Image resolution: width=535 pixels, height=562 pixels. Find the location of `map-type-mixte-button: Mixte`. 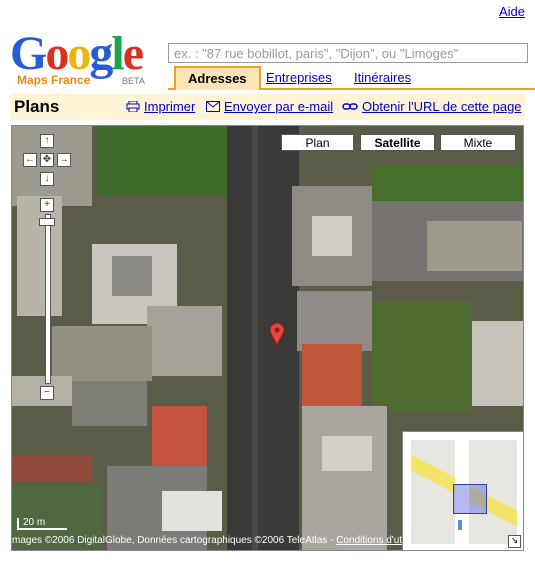

map-type-mixte-button: Mixte is located at coordinates (478, 142).